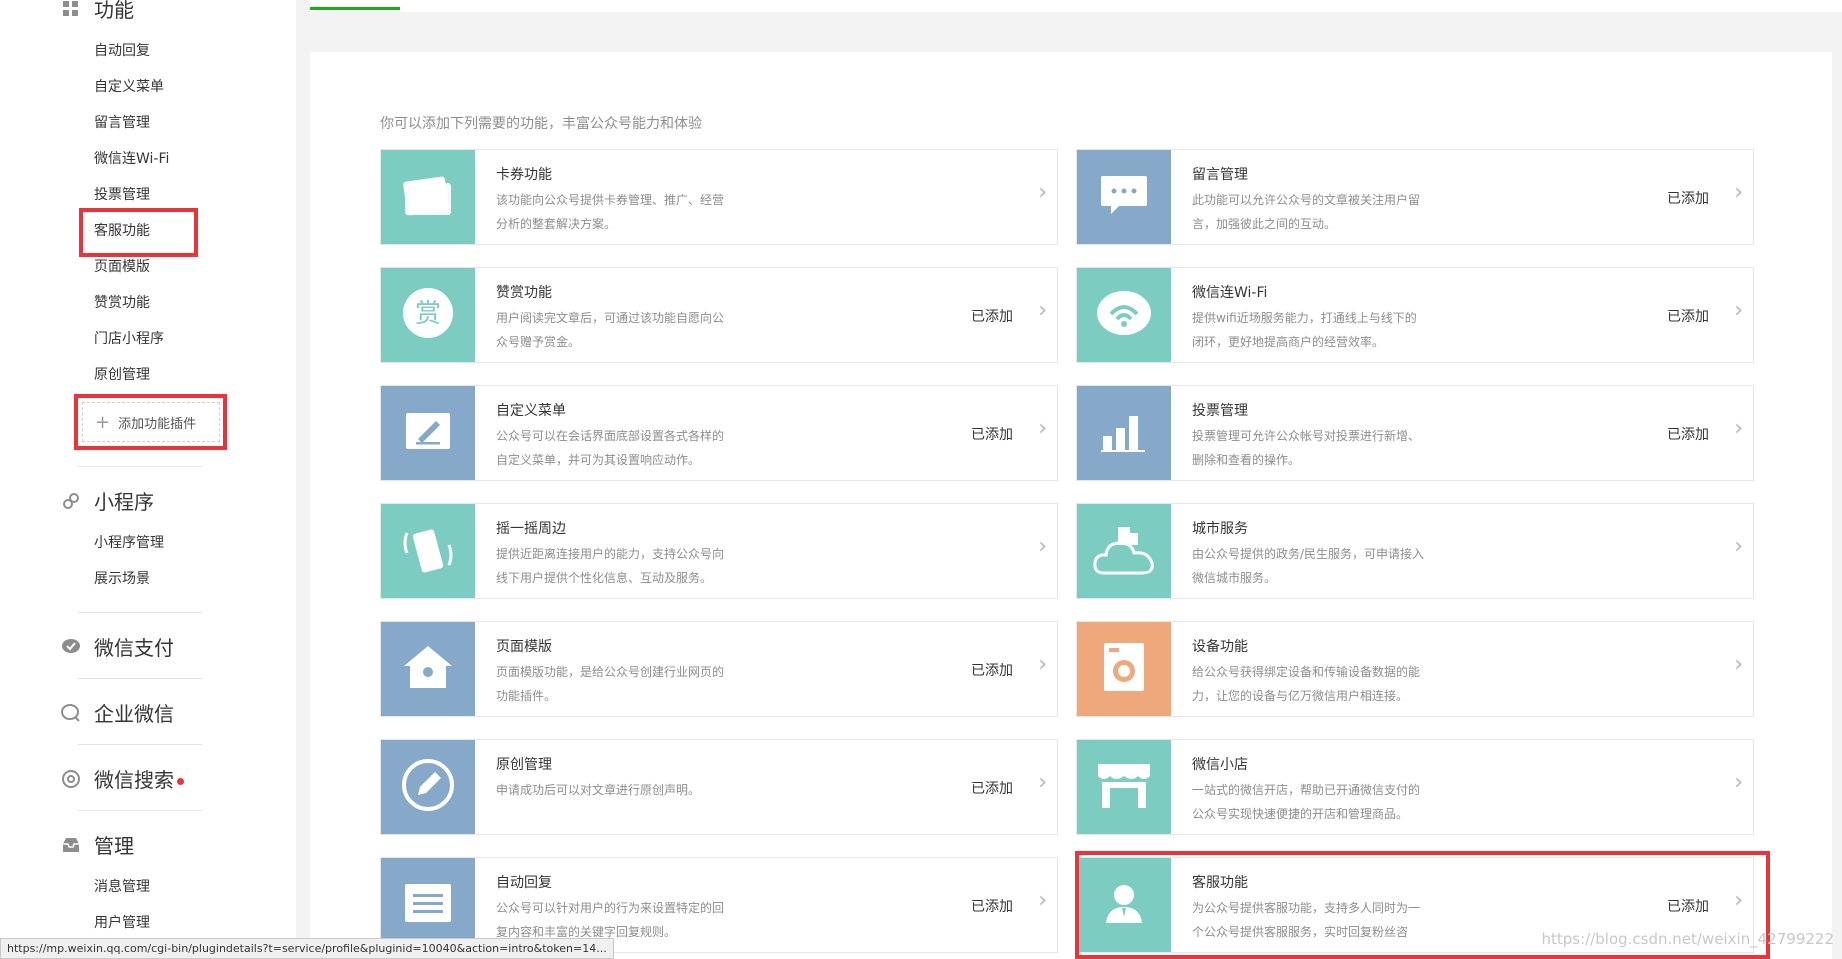  I want to click on edit-menu-icon, so click(428, 433).